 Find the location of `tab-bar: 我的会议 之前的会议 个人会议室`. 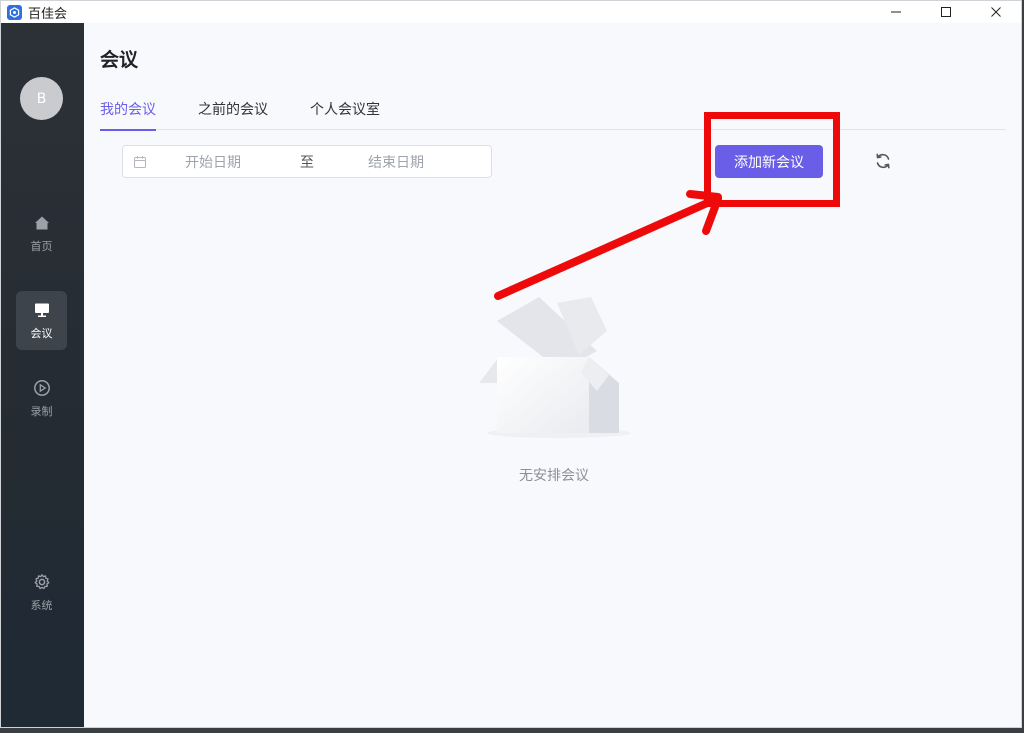

tab-bar: 我的会议 之前的会议 个人会议室 is located at coordinates (553, 114).